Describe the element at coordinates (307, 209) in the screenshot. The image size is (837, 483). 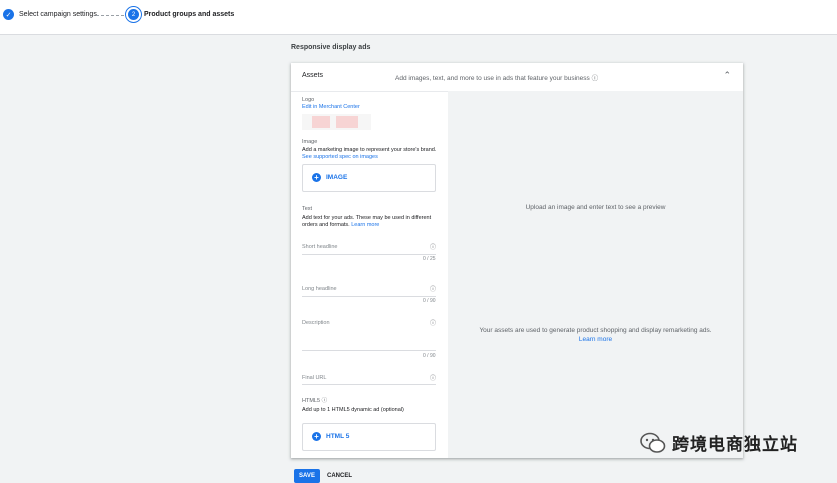
I see `text-label: Text` at that location.